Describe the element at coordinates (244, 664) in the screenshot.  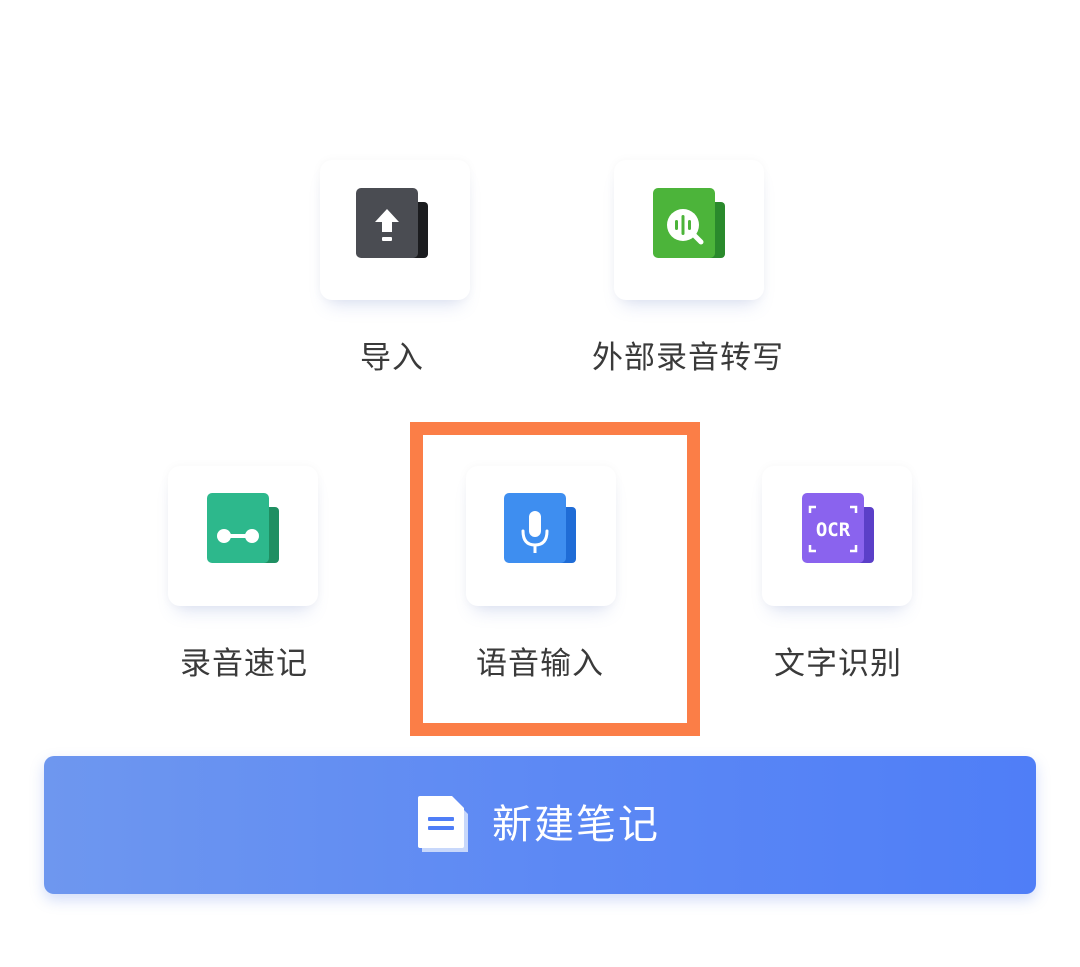
I see `record-shorthand-label: 录音速记` at that location.